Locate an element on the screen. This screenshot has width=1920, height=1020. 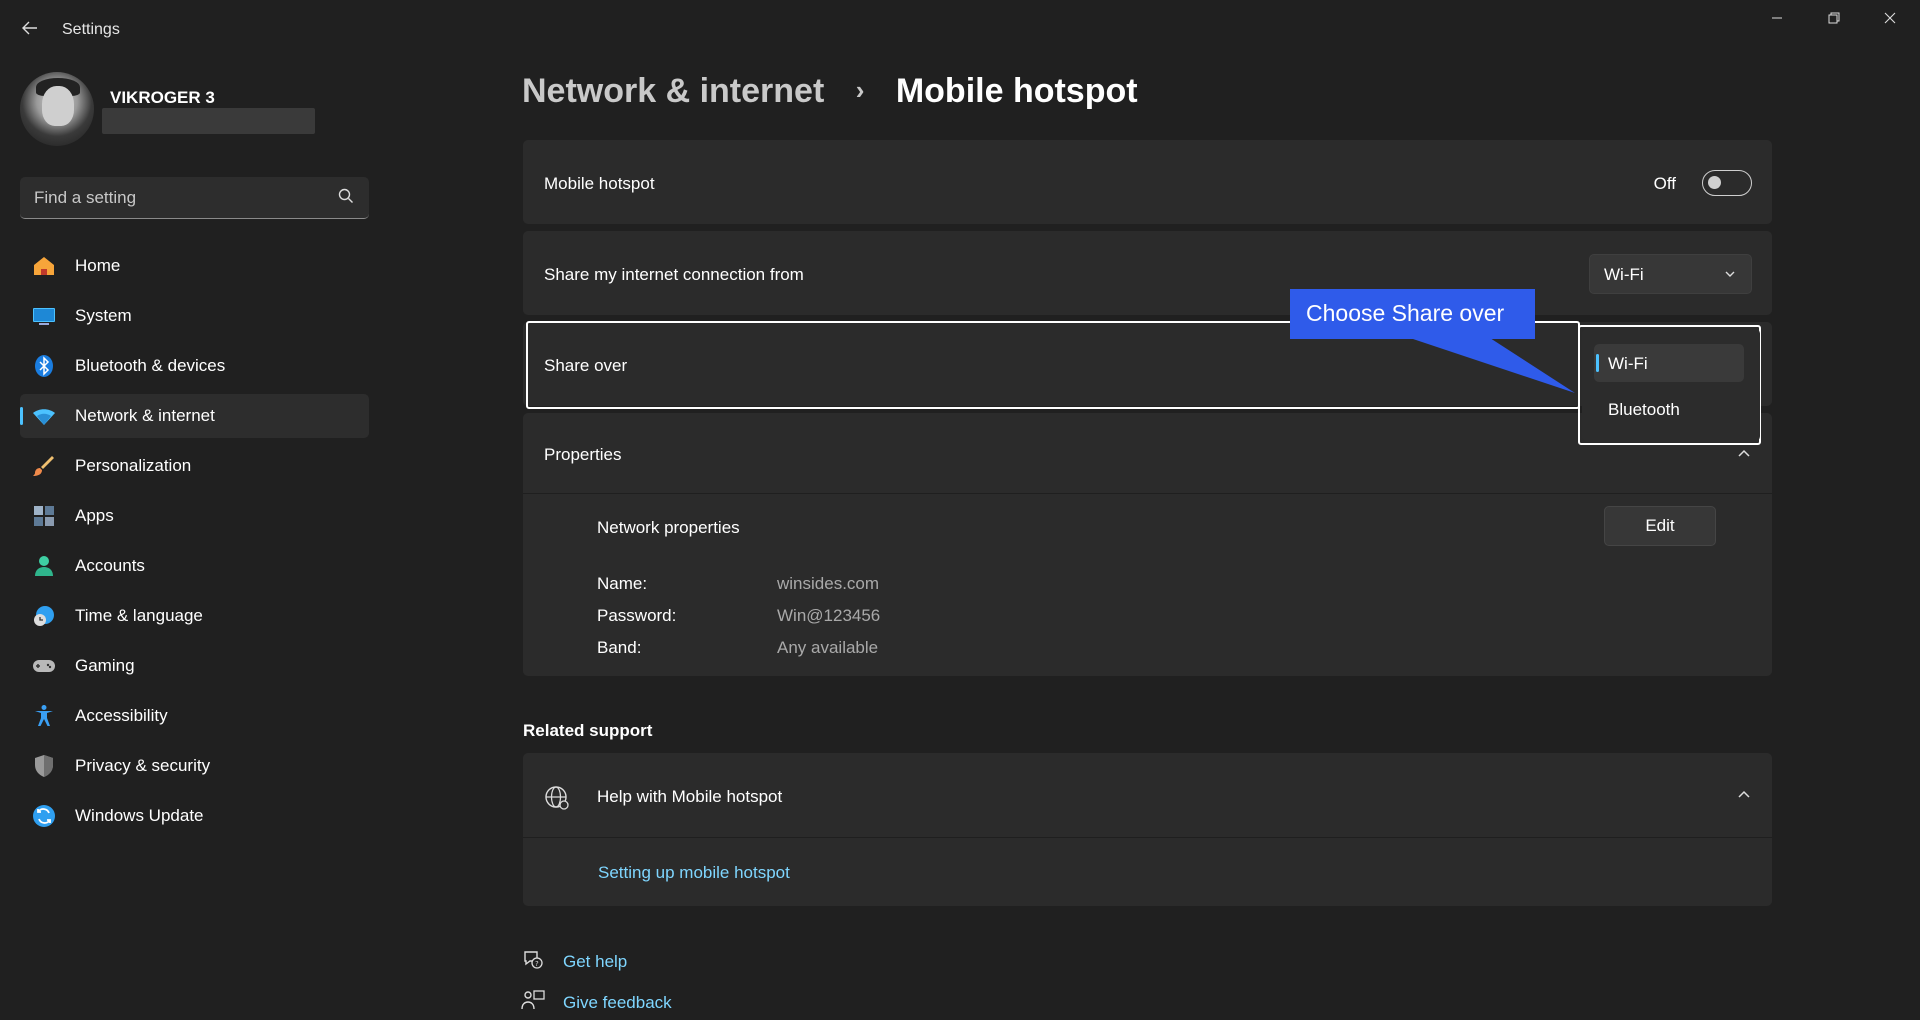
sidebar-item-windows-update: Windows Update is located at coordinates (194, 816).